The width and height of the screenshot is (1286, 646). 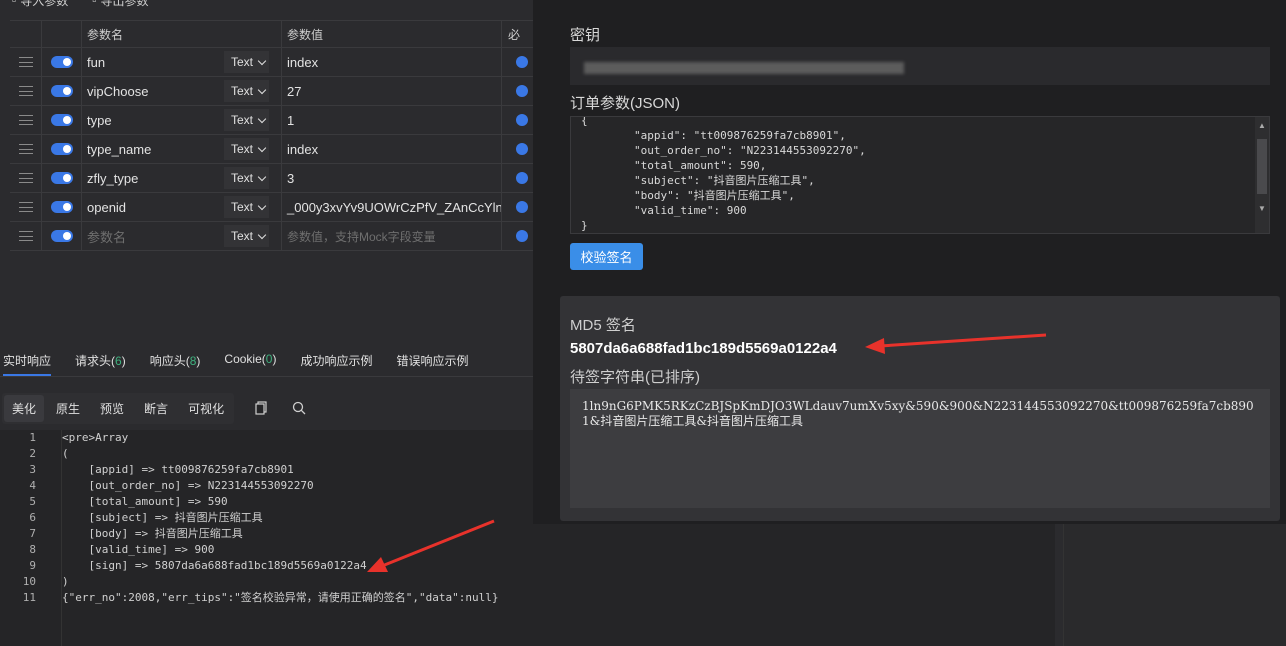 What do you see at coordinates (68, 408) in the screenshot?
I see `view-tab: 原生` at bounding box center [68, 408].